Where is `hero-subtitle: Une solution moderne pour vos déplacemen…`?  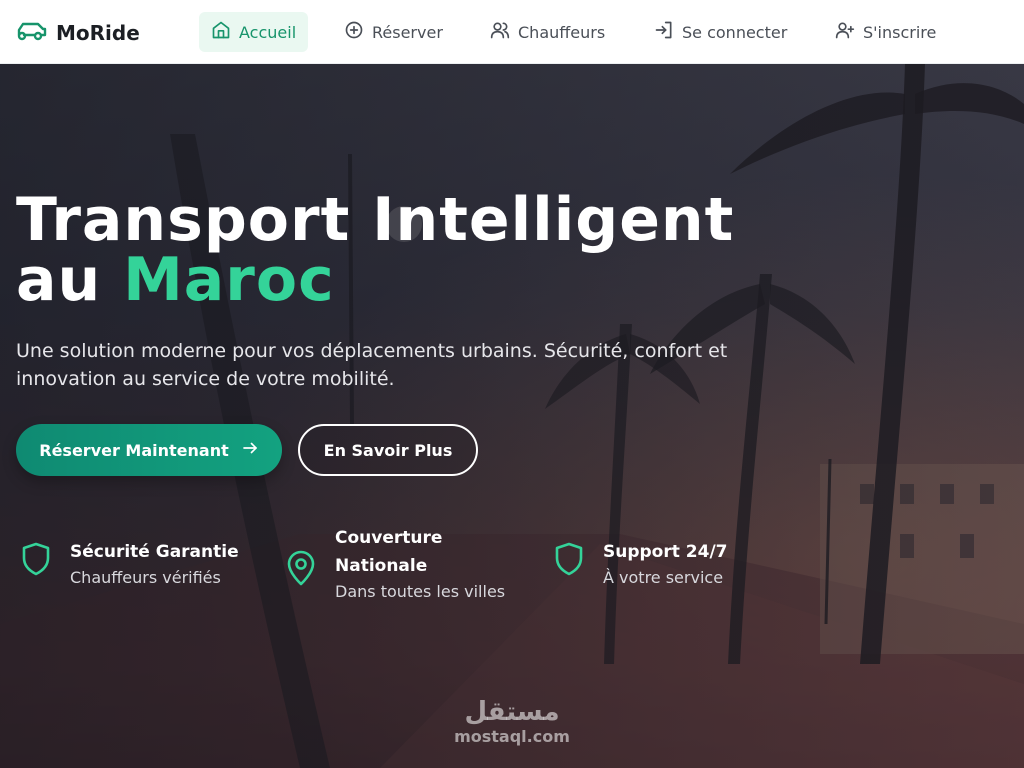 hero-subtitle: Une solution moderne pour vos déplacemen… is located at coordinates (372, 365).